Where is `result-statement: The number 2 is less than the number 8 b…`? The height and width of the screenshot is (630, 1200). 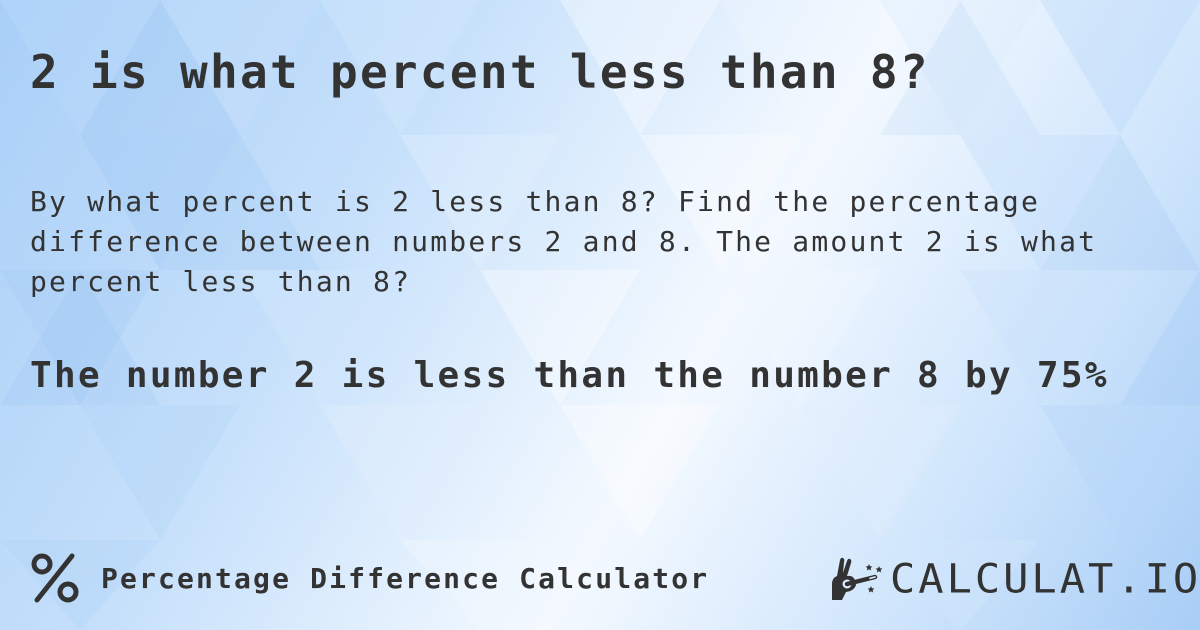
result-statement: The number 2 is less than the number 8 b… is located at coordinates (569, 375).